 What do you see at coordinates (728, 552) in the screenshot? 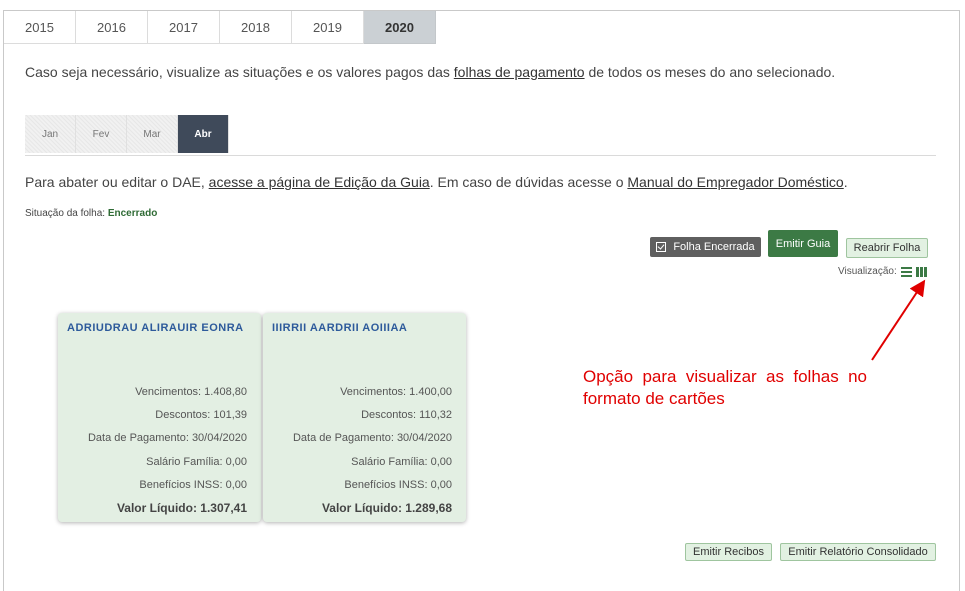
I see `emitir-recibos-button: Emitir Recibos` at bounding box center [728, 552].